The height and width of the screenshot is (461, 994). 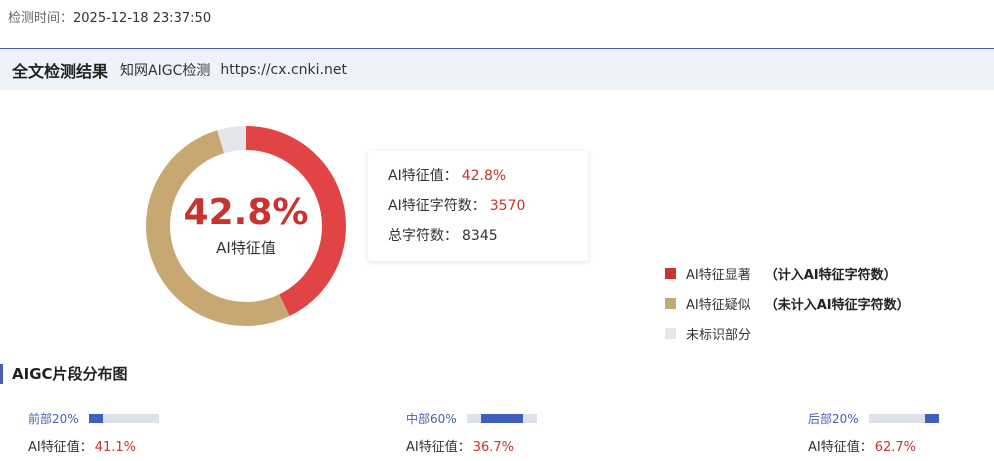 I want to click on donut-center: 42.8% AI特征值, so click(x=246, y=226).